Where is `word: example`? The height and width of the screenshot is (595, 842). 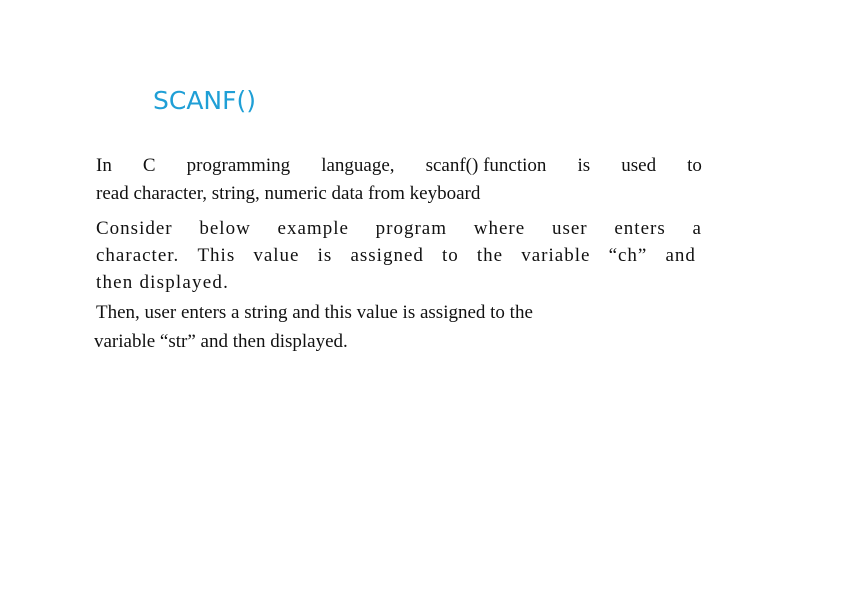 word: example is located at coordinates (313, 228).